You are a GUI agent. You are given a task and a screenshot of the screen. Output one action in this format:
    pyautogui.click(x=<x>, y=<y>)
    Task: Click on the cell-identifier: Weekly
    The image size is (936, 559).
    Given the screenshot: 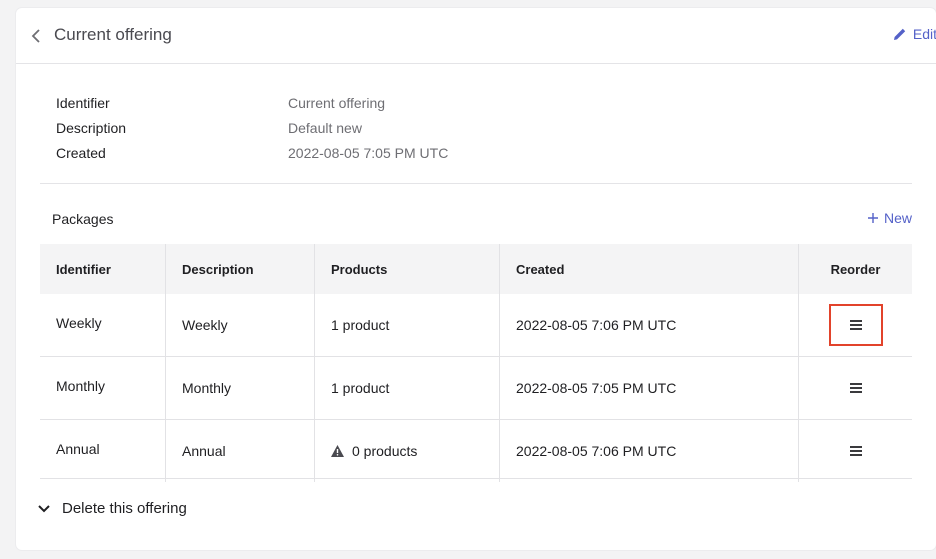 What is the action you would take?
    pyautogui.click(x=103, y=325)
    